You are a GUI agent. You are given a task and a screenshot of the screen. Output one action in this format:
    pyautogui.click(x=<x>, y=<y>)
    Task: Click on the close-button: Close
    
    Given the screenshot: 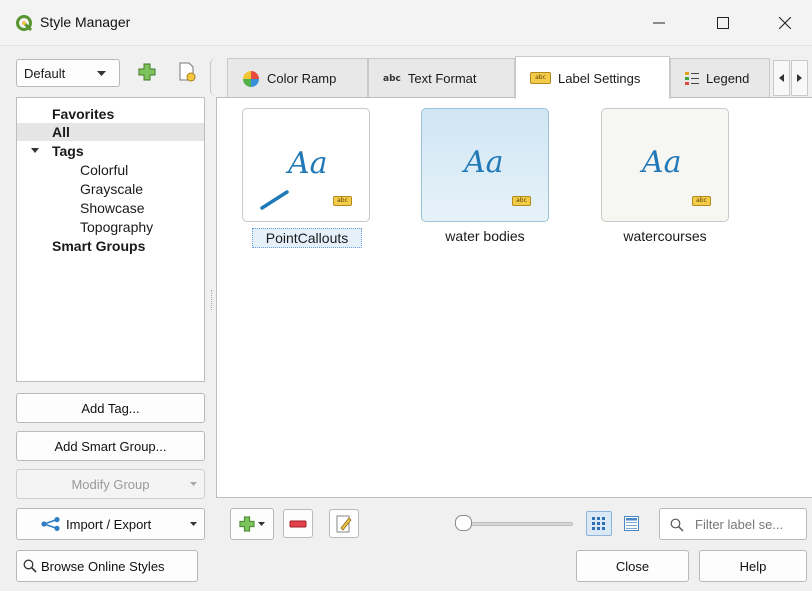 What is the action you would take?
    pyautogui.click(x=632, y=566)
    